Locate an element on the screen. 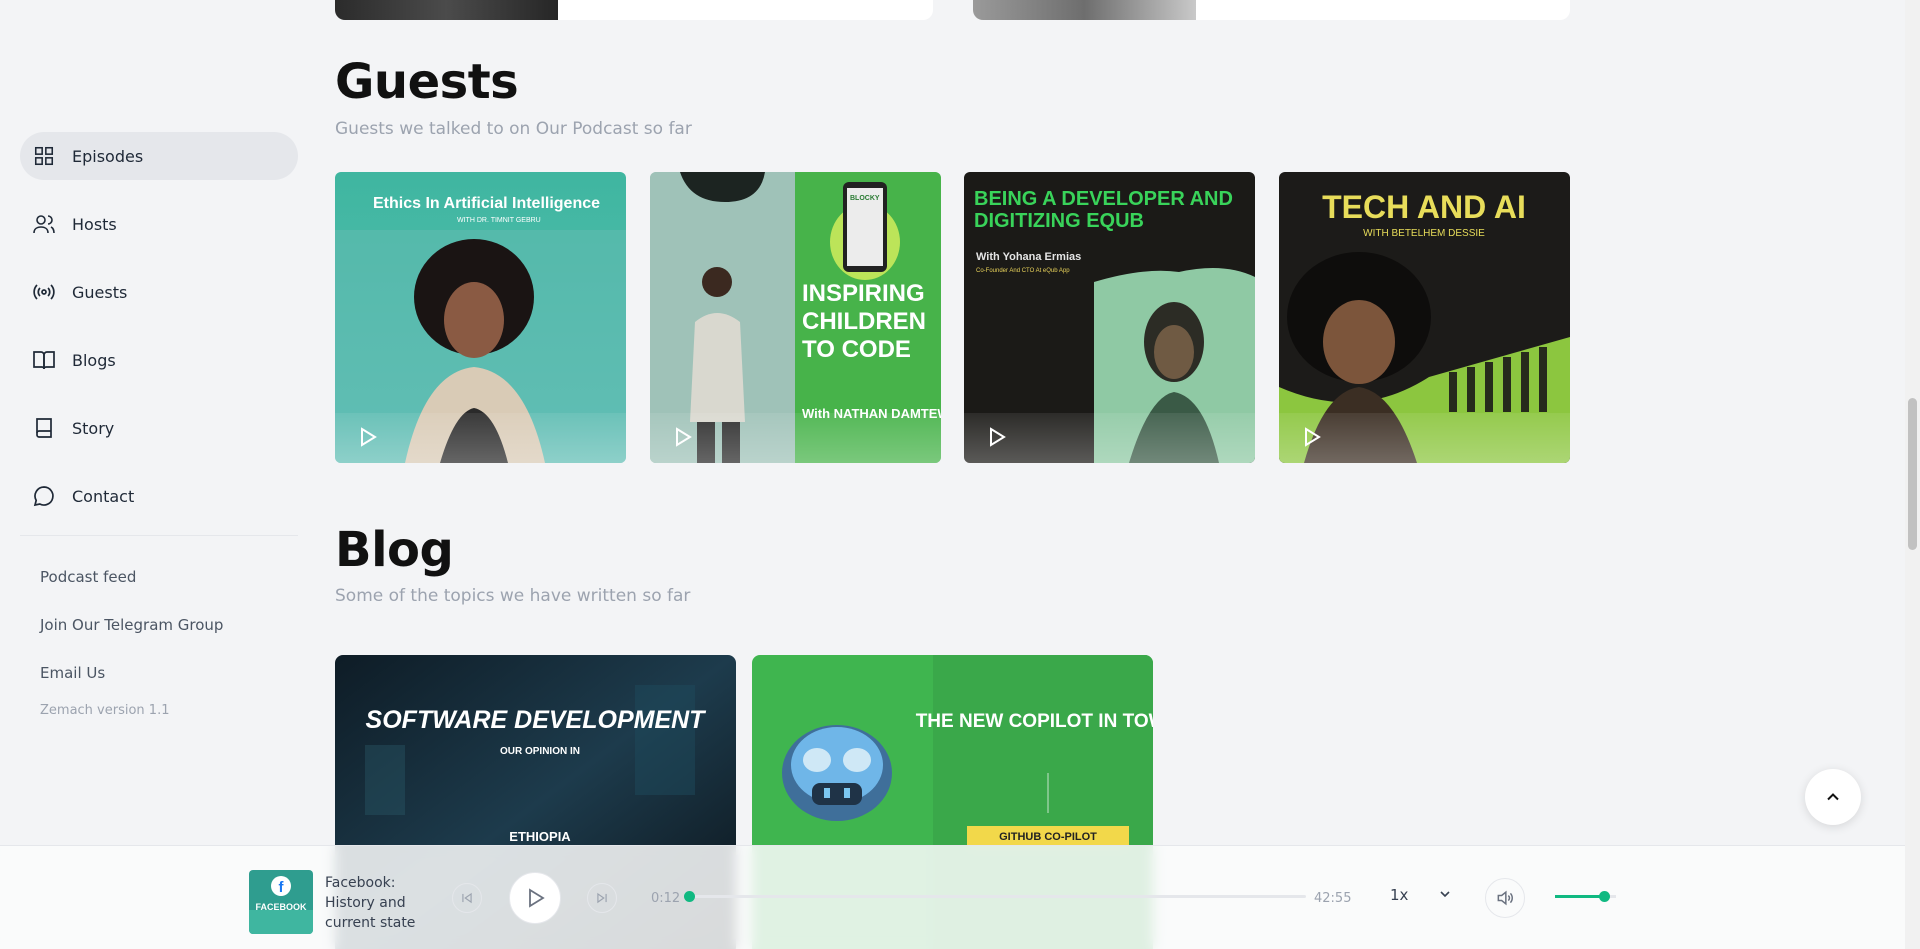  chevron-up-icon is located at coordinates (1833, 797).